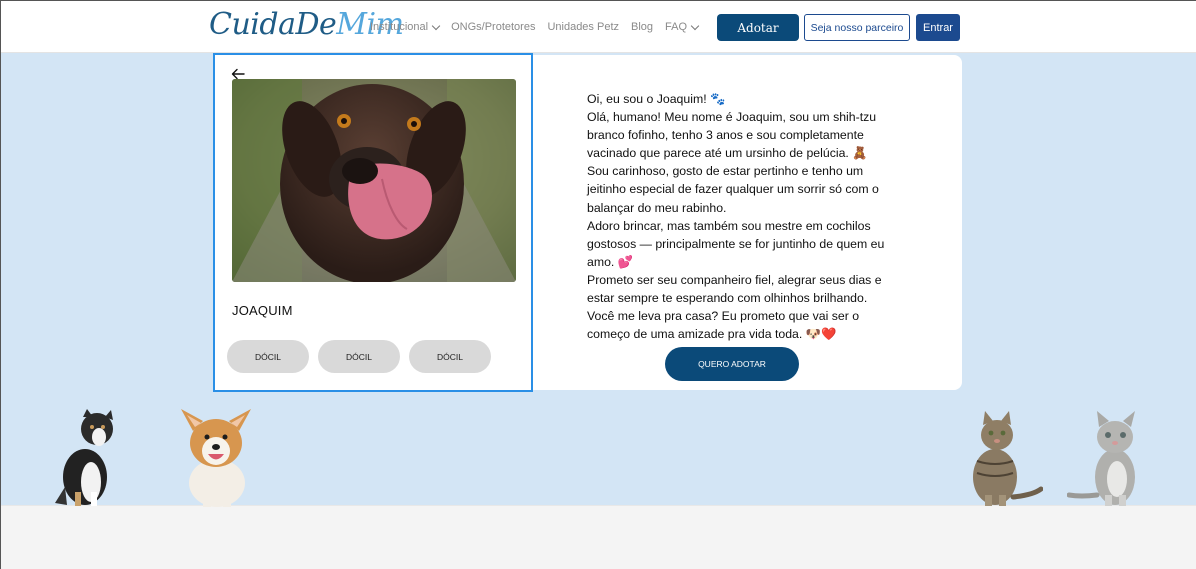  I want to click on footer-area, so click(598, 537).